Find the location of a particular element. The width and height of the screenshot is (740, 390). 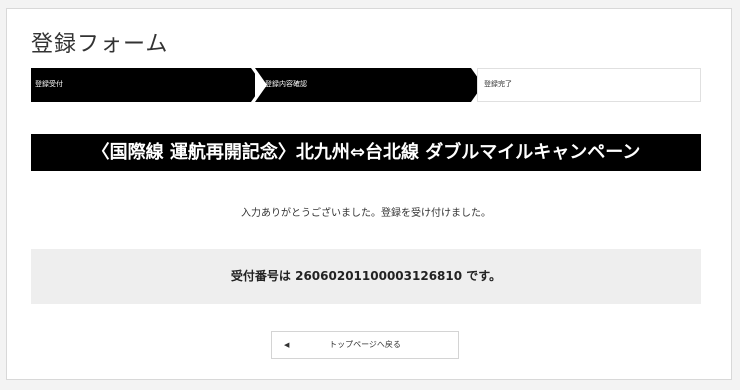

receipt-number-text: 受付番号は 26060201100003126810 です。 is located at coordinates (366, 276).